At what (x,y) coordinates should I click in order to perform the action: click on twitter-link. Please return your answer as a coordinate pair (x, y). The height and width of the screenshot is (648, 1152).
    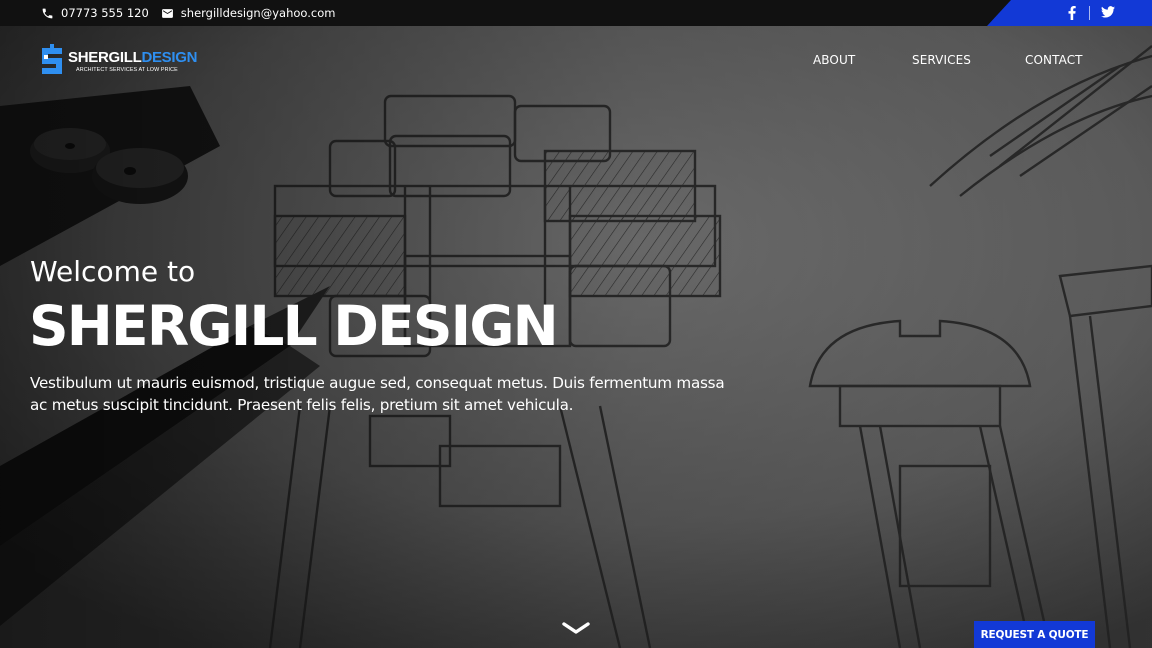
    Looking at the image, I should click on (1109, 13).